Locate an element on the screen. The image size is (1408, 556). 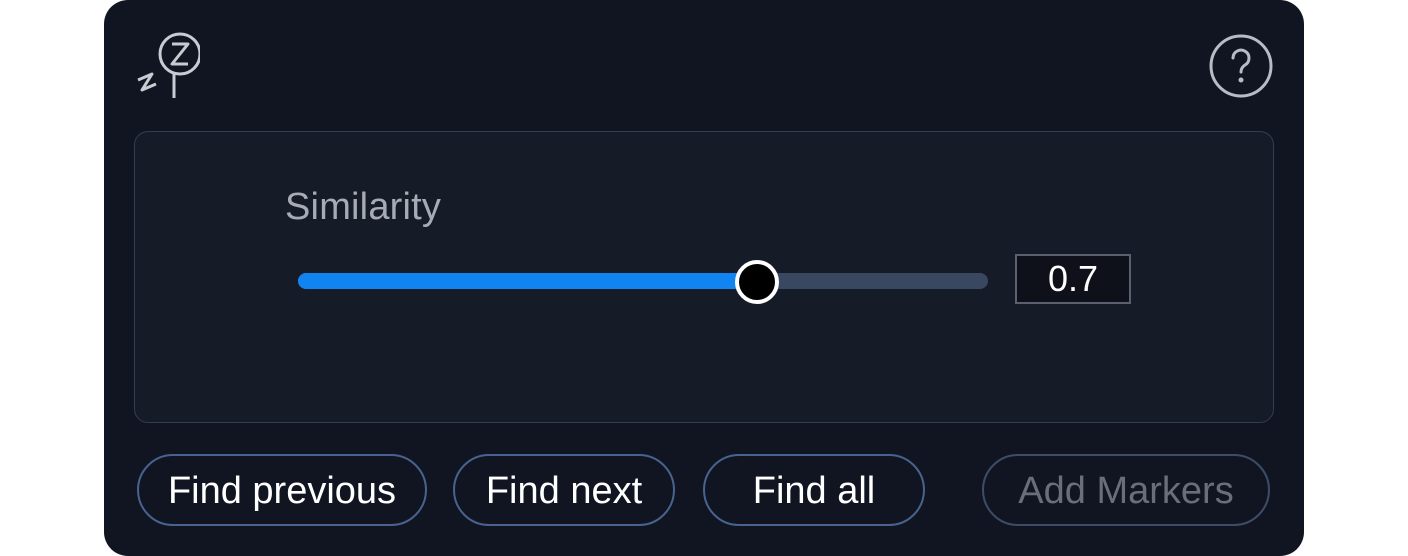
logo-icon is located at coordinates (168, 65).